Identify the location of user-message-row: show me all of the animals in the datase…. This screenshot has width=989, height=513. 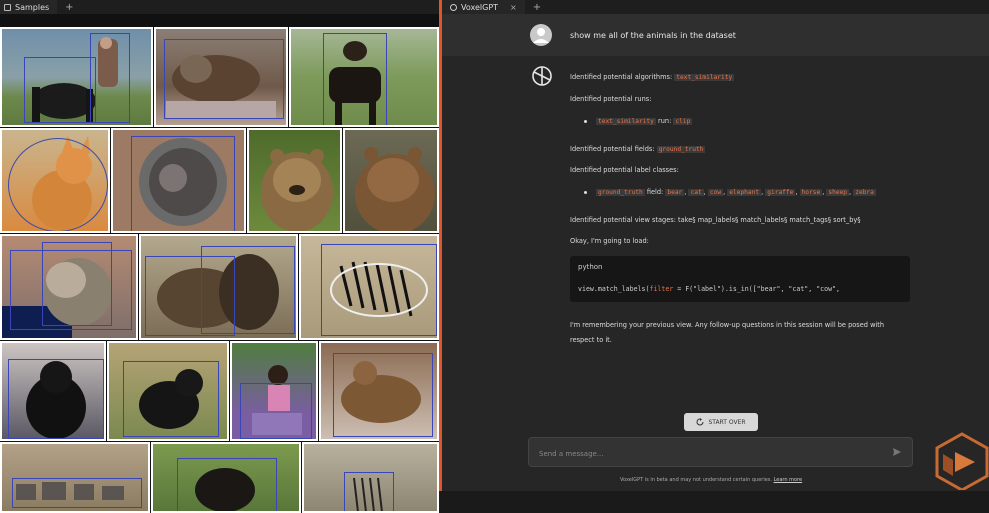
(715, 35).